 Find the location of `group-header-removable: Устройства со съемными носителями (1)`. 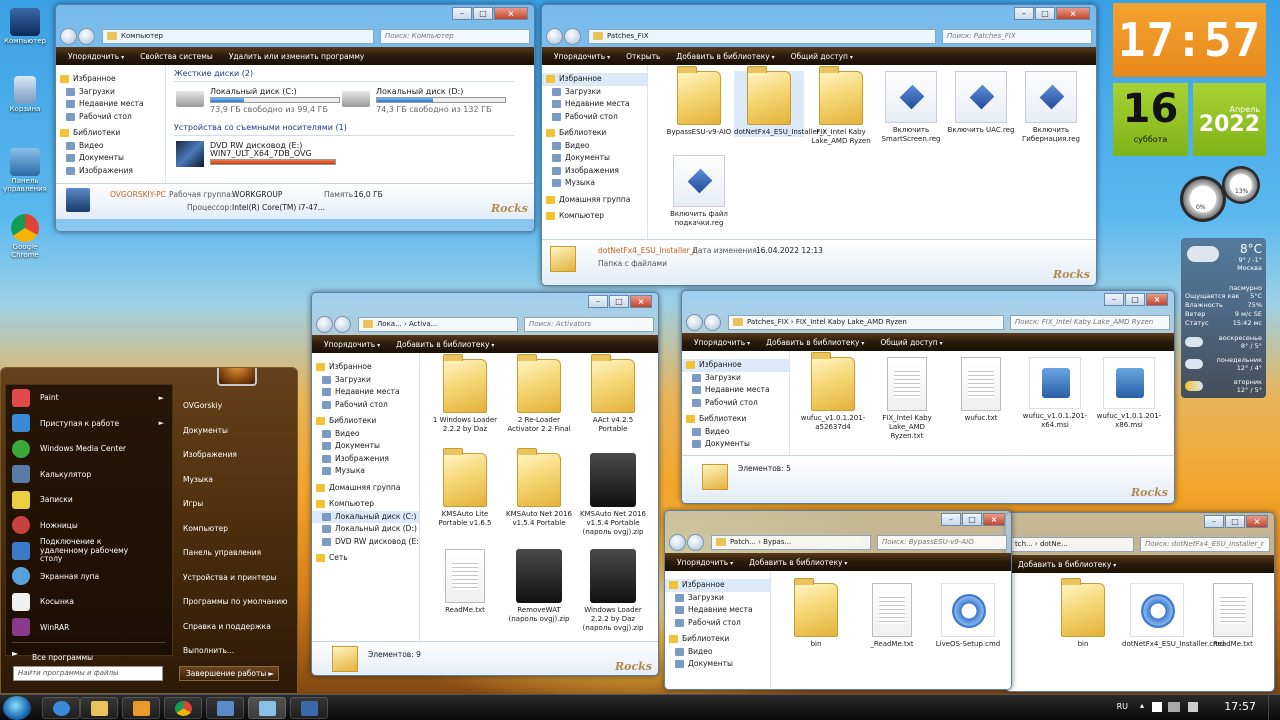

group-header-removable: Устройства со съемными носителями (1) is located at coordinates (260, 127).